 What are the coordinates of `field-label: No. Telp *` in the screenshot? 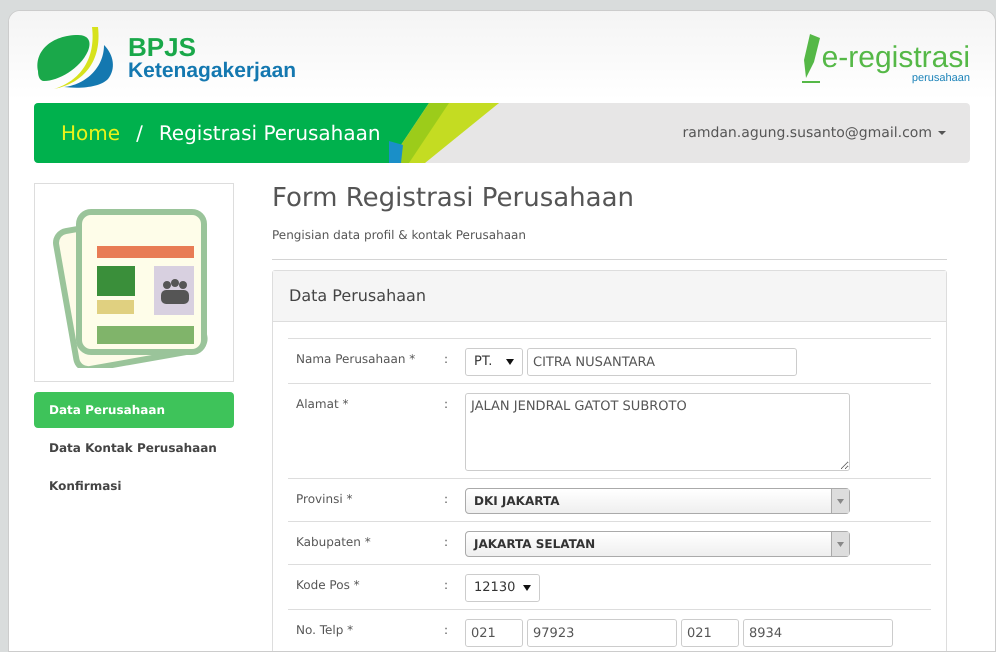 It's located at (325, 631).